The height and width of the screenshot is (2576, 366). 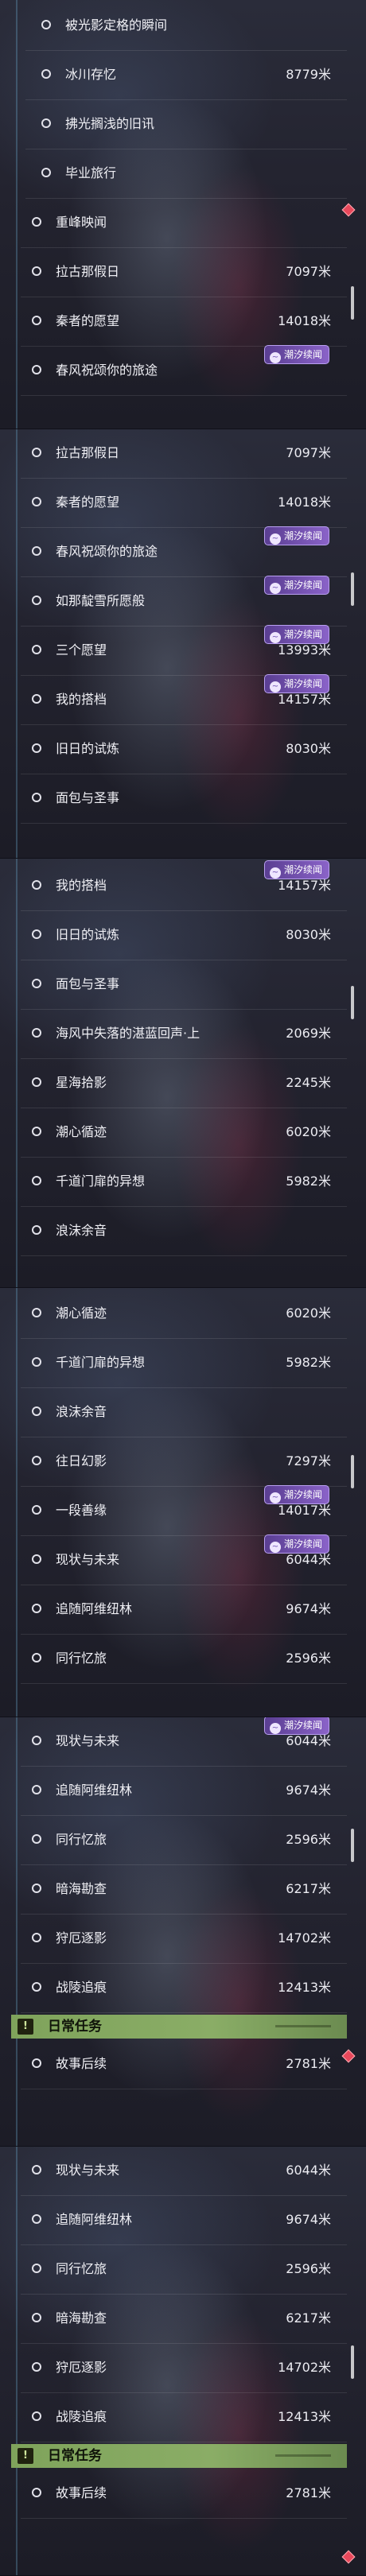 I want to click on quest-distance: 5982米, so click(x=308, y=1181).